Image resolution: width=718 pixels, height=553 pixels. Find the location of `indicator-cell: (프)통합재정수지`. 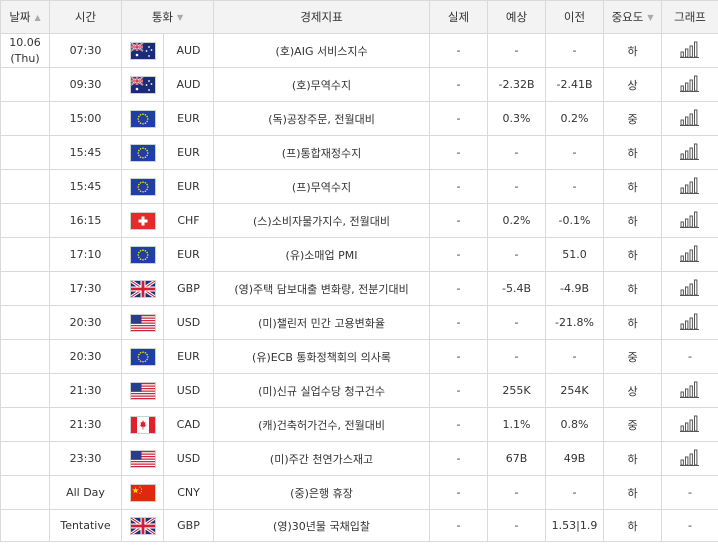

indicator-cell: (프)통합재정수지 is located at coordinates (322, 152).